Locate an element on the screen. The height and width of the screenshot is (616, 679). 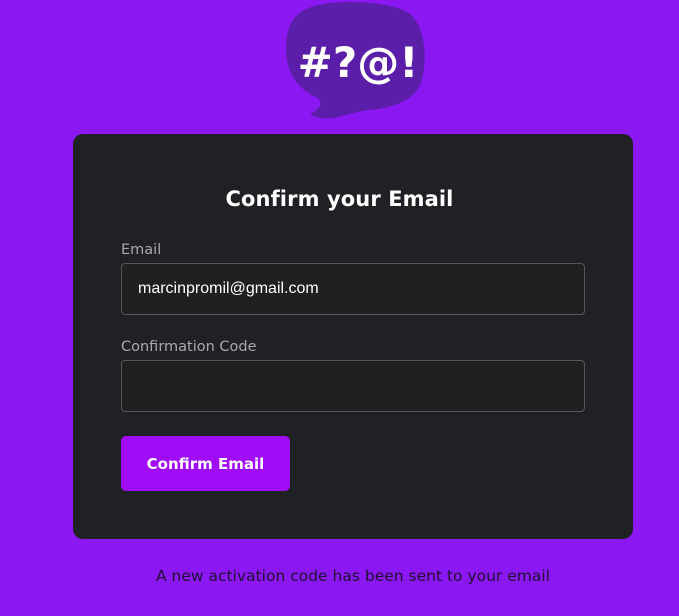
logo-text: #?@! is located at coordinates (358, 62).